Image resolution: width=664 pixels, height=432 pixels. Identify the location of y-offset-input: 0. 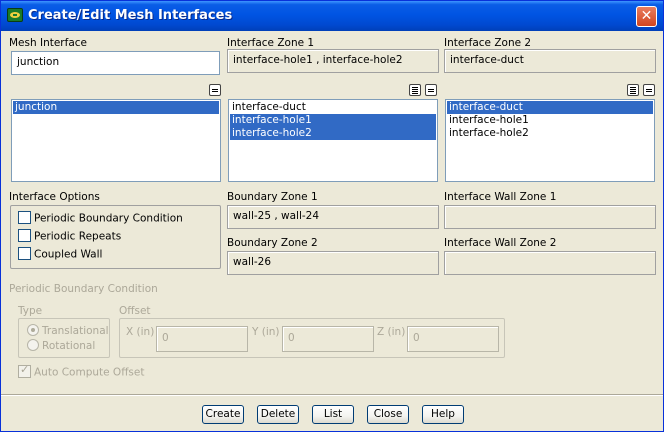
(328, 339).